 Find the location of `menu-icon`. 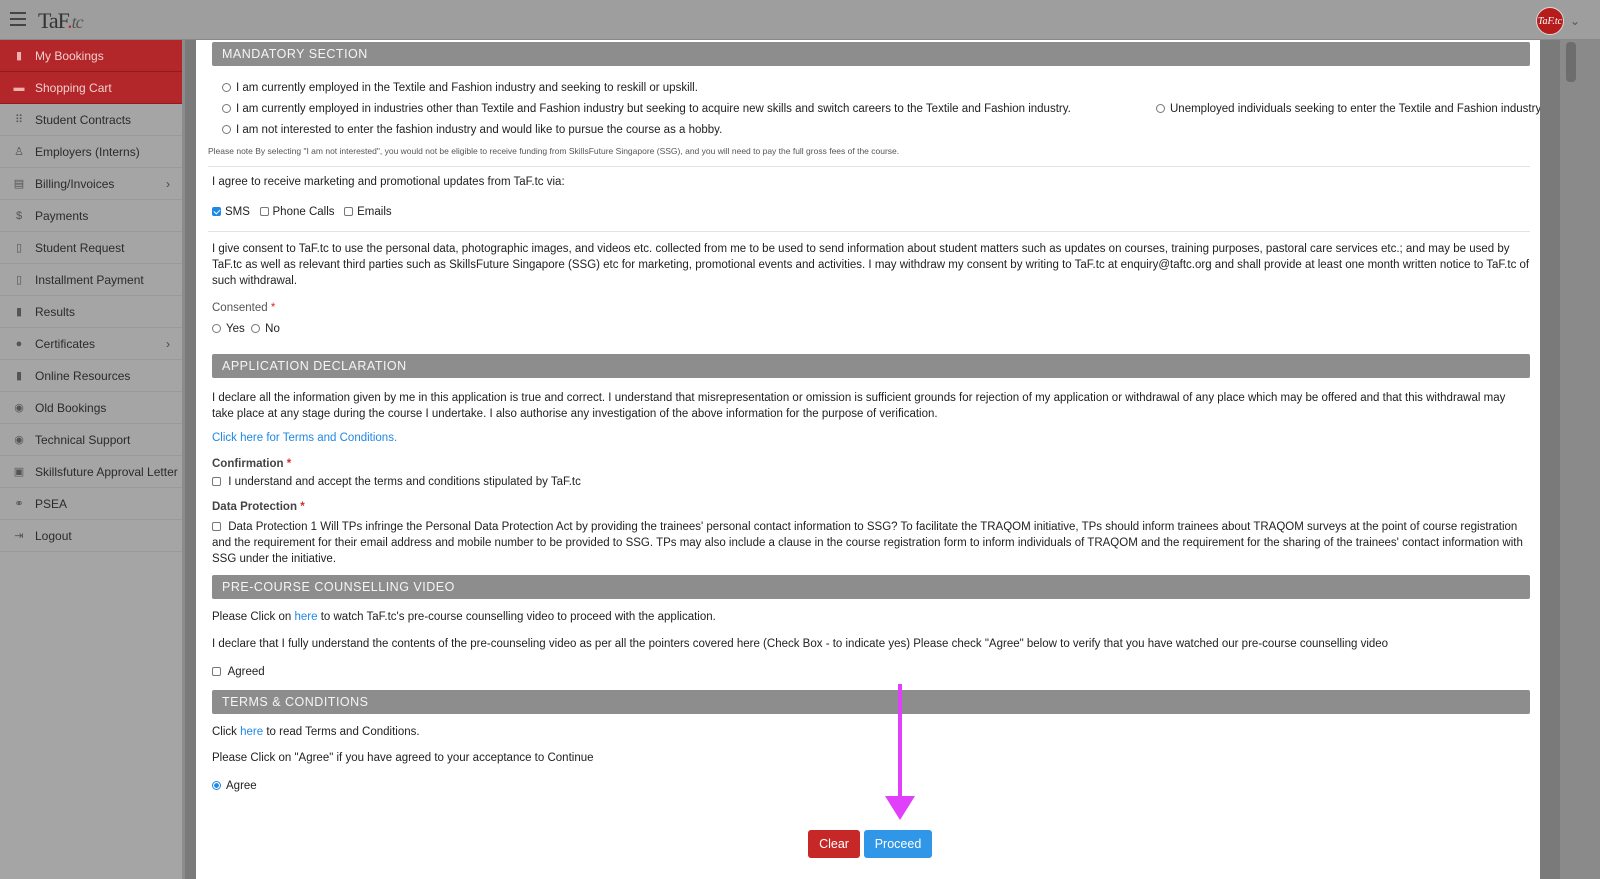

menu-icon is located at coordinates (18, 19).